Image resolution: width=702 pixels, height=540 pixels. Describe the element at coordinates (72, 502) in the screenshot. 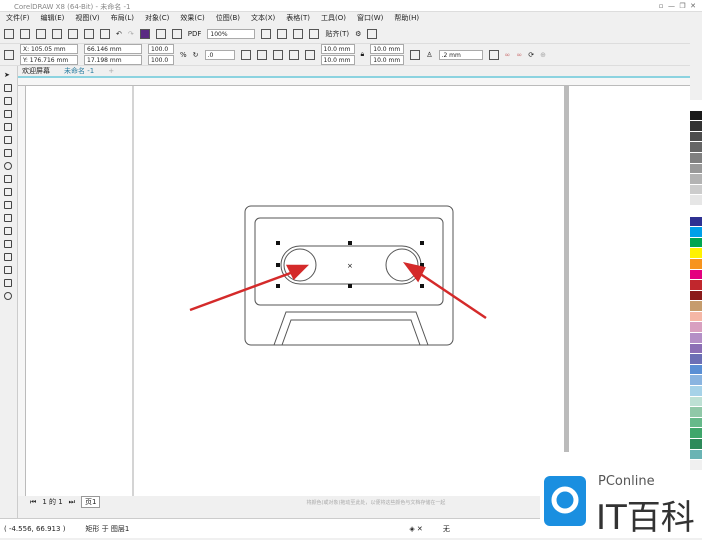

I see `last-page-icon: ⏭` at that location.